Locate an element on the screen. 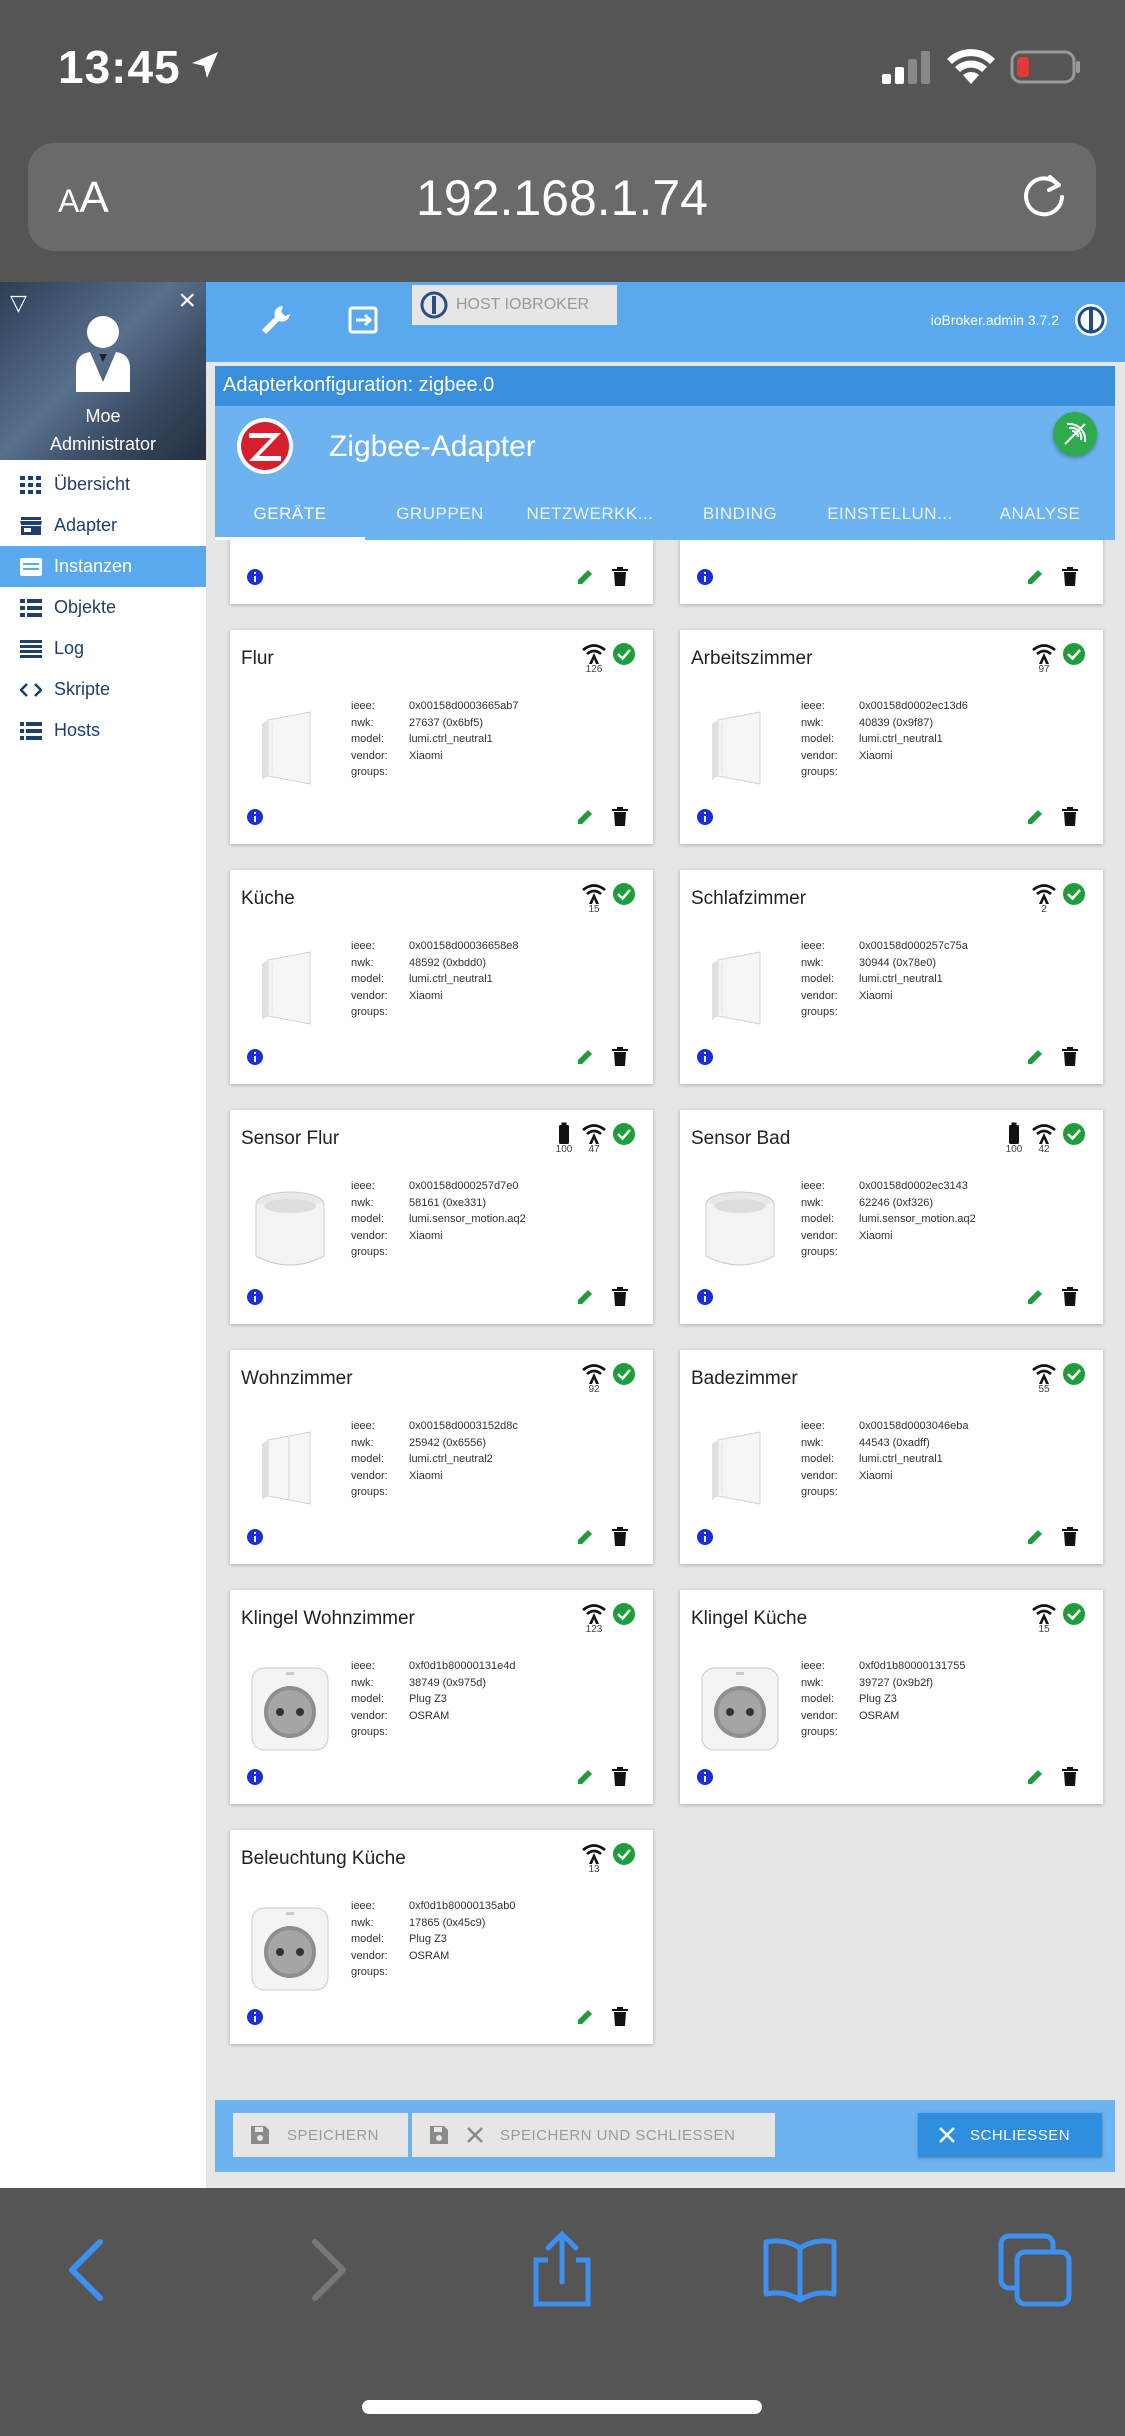  sidebar-item-objekte: Objekte is located at coordinates (103, 607).